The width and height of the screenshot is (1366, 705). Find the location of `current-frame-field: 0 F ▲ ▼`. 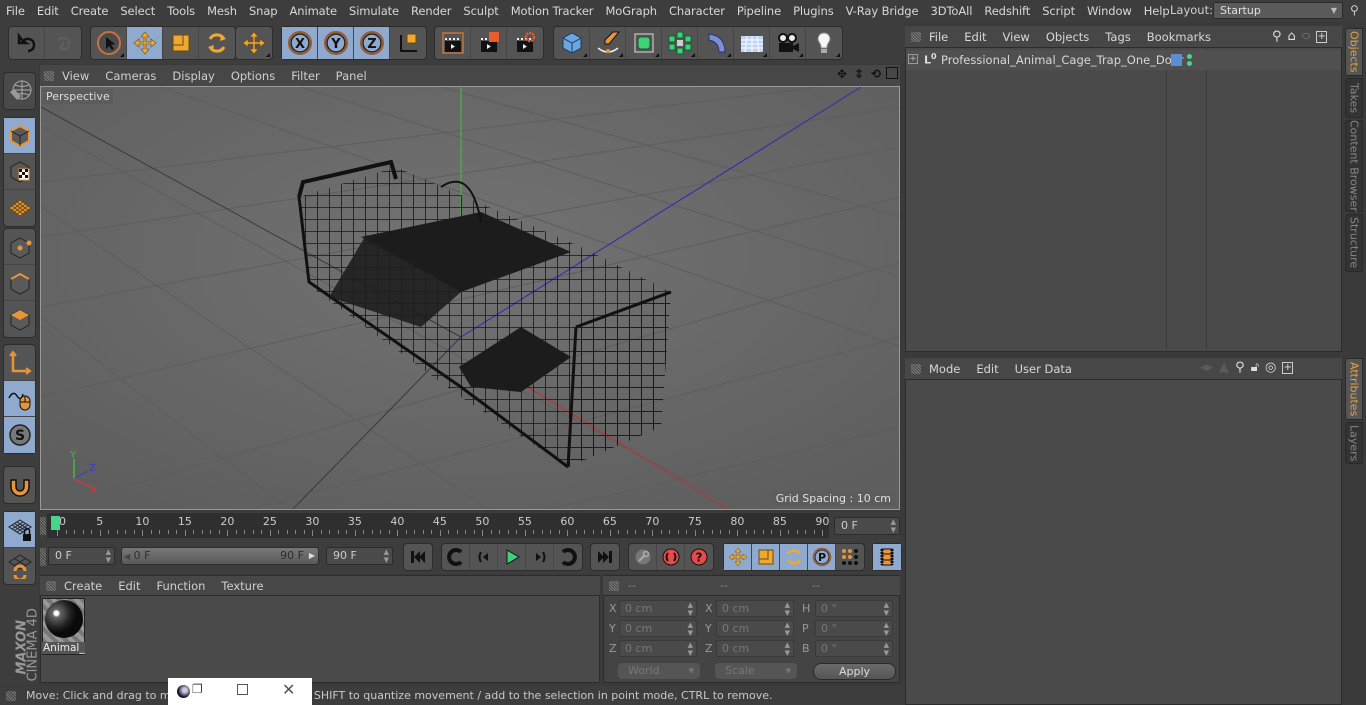

current-frame-field: 0 F ▲ ▼ is located at coordinates (867, 526).